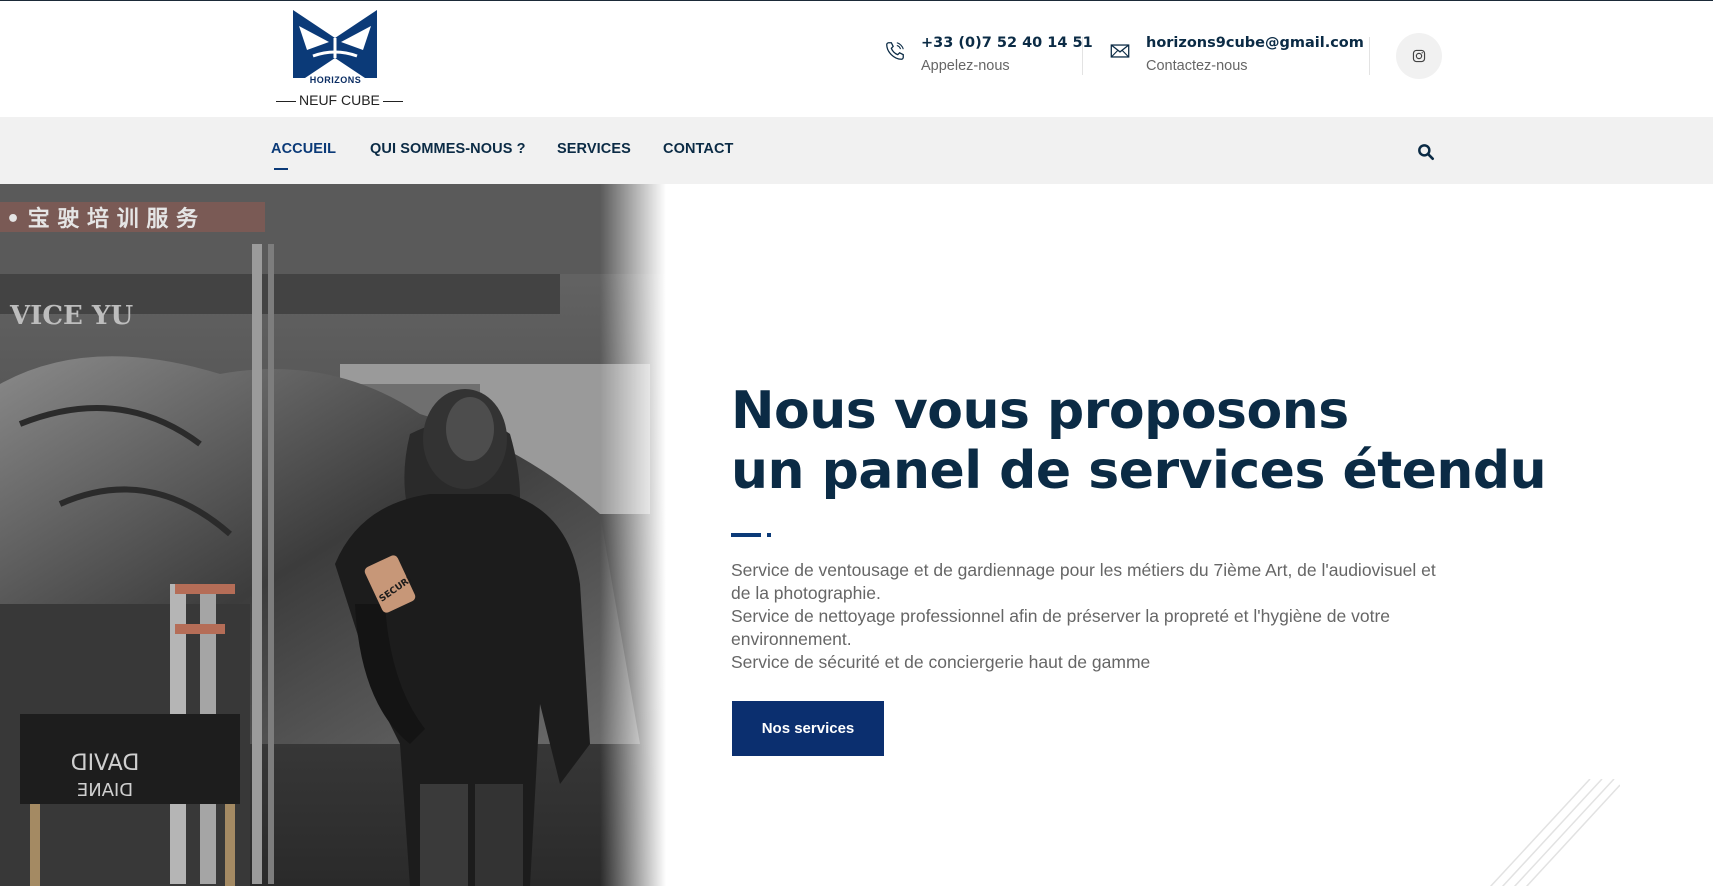  I want to click on email-label: Contactez-nous, so click(1197, 66).